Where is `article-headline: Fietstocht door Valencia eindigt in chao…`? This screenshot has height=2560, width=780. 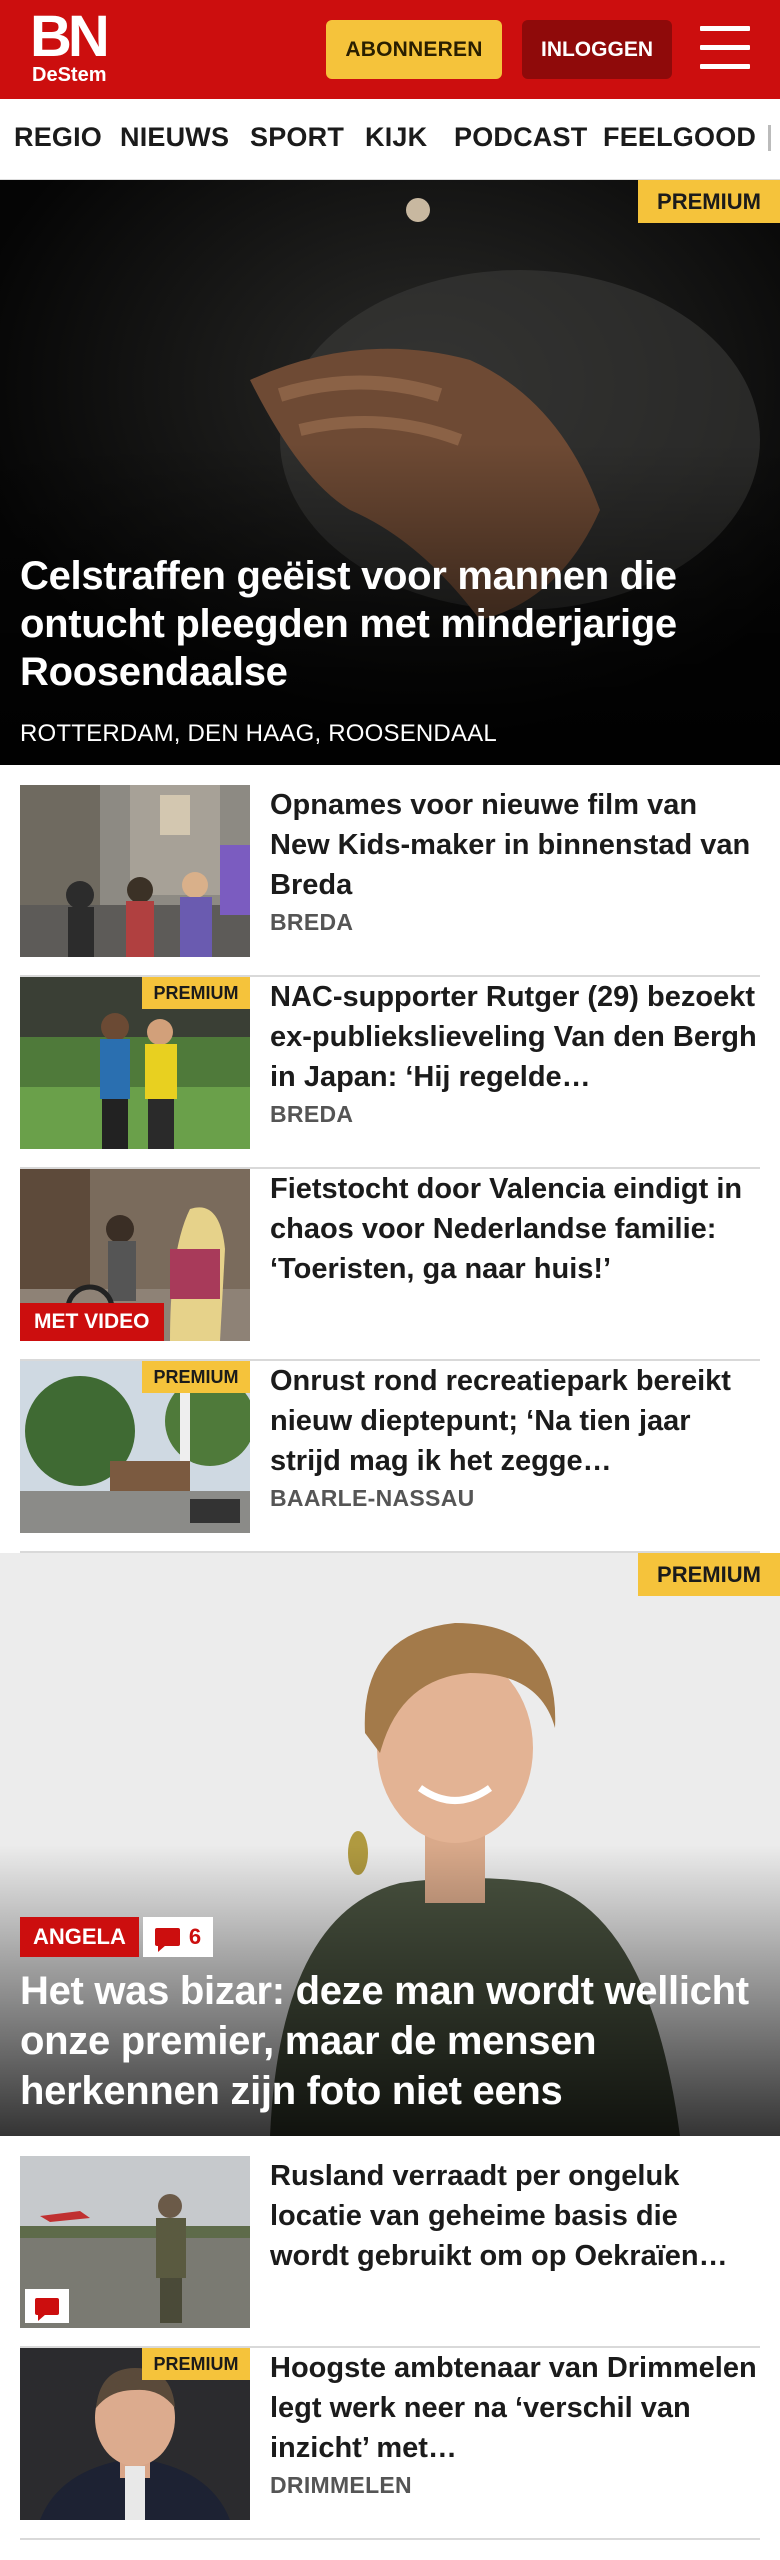 article-headline: Fietstocht door Valencia eindigt in chao… is located at coordinates (515, 1229).